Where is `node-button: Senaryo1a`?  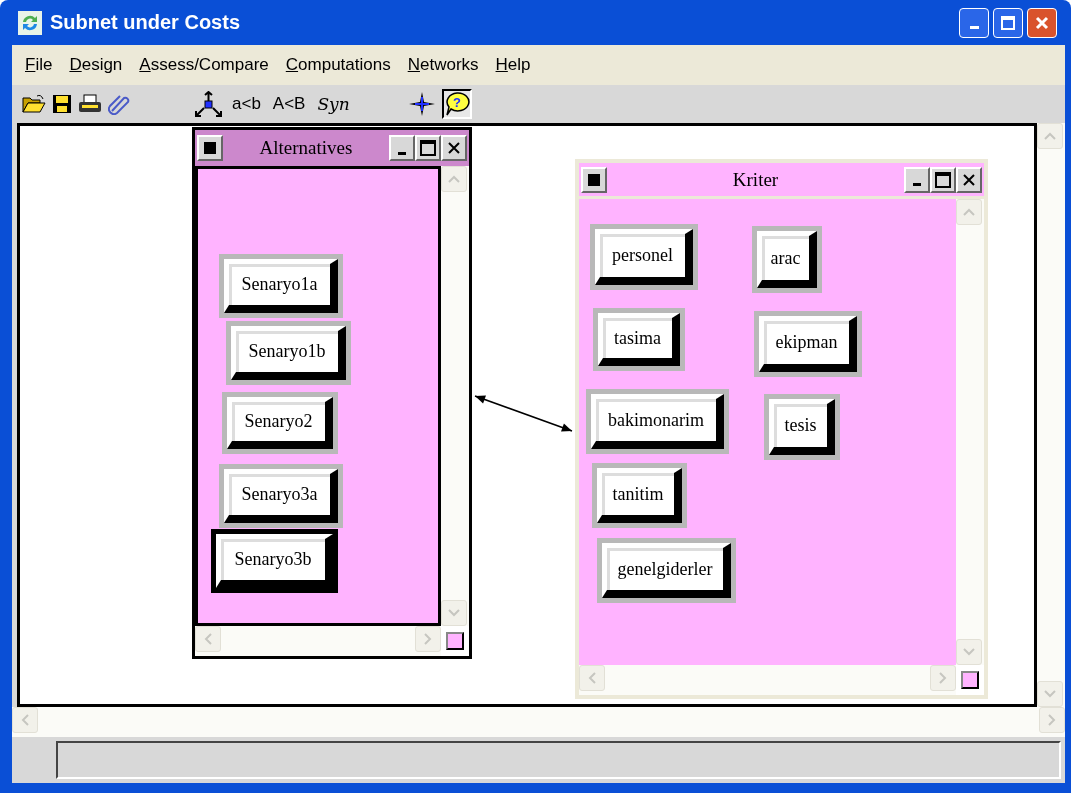 node-button: Senaryo1a is located at coordinates (281, 286).